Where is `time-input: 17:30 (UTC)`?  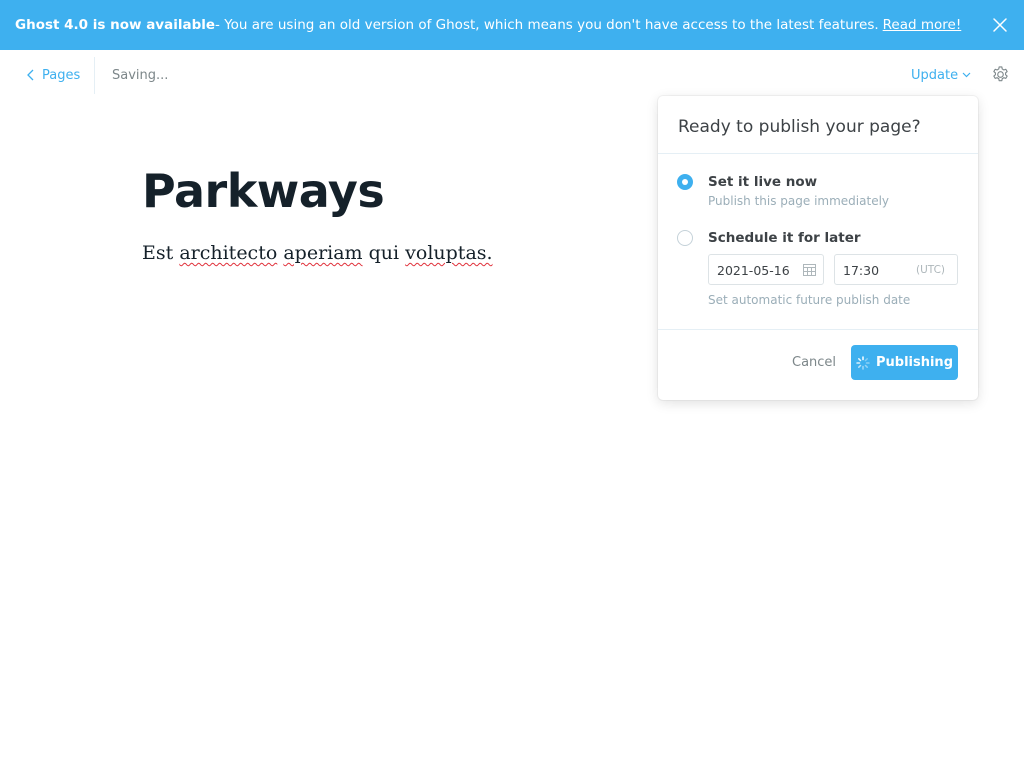 time-input: 17:30 (UTC) is located at coordinates (896, 269).